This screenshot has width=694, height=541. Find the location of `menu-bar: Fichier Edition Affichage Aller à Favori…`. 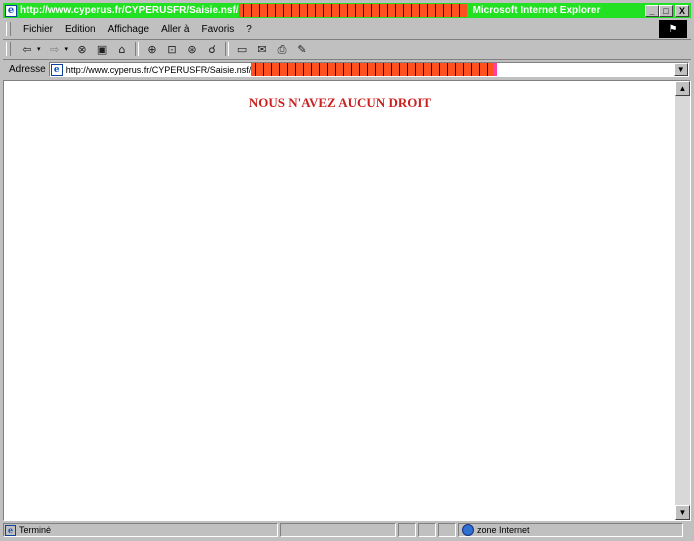

menu-bar: Fichier Edition Affichage Aller à Favori… is located at coordinates (347, 29).